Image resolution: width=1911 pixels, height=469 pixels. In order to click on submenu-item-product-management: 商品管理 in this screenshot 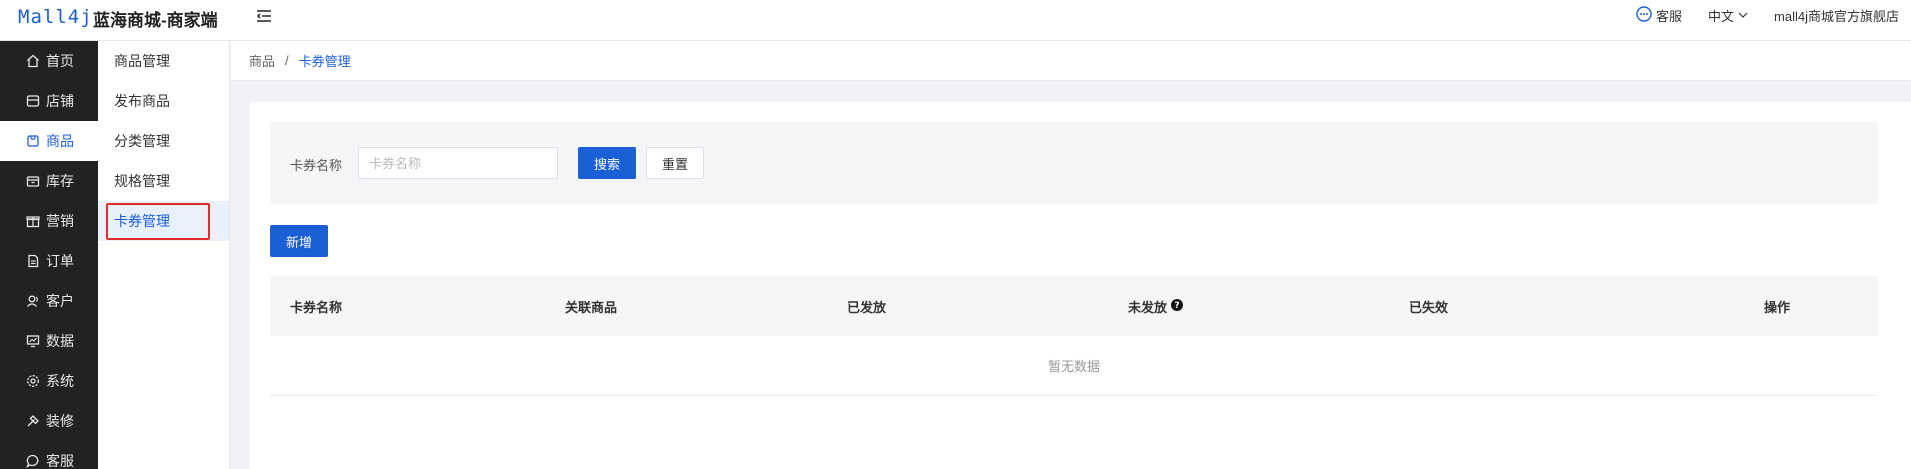, I will do `click(163, 61)`.